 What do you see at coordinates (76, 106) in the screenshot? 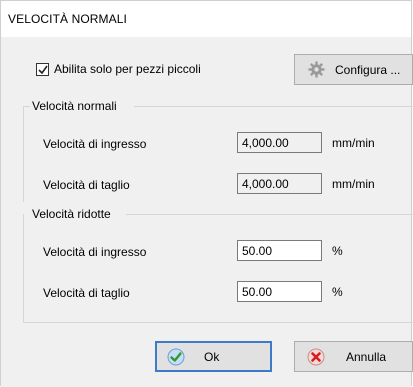
I see `normal-speed-group-title: Velocità normali` at bounding box center [76, 106].